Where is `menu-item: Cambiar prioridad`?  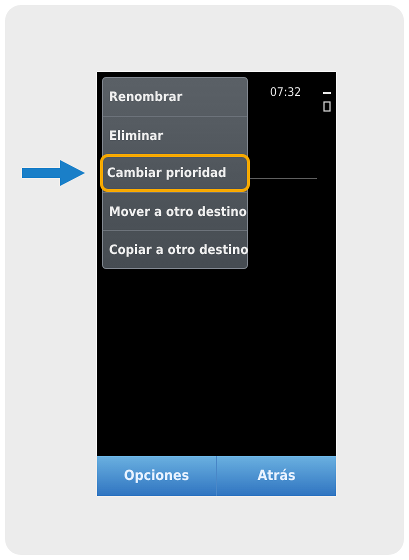
menu-item: Cambiar prioridad is located at coordinates (175, 173).